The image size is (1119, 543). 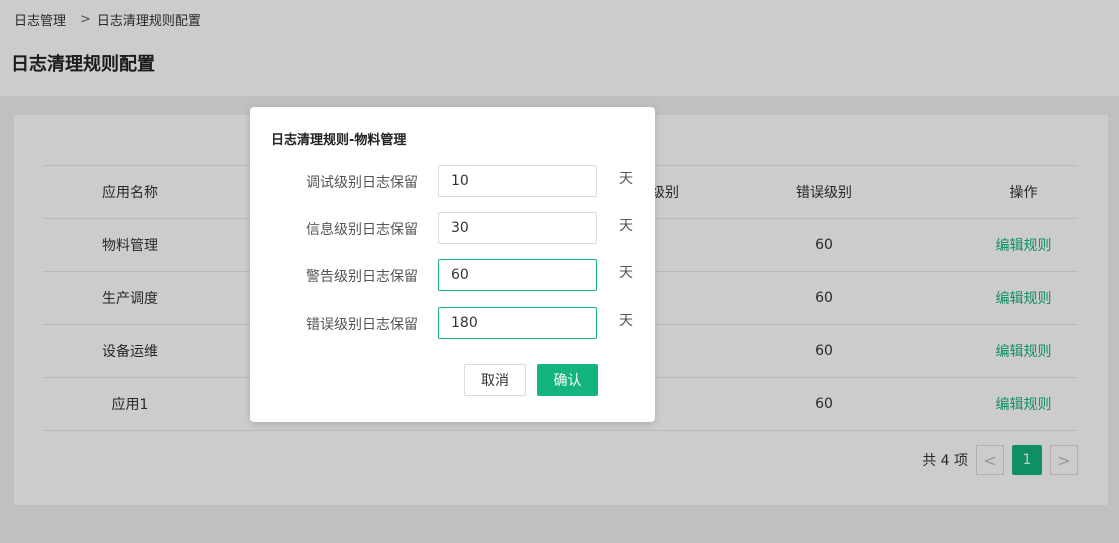 I want to click on form-row-warn: 警告级别日志保留 天, so click(x=452, y=275).